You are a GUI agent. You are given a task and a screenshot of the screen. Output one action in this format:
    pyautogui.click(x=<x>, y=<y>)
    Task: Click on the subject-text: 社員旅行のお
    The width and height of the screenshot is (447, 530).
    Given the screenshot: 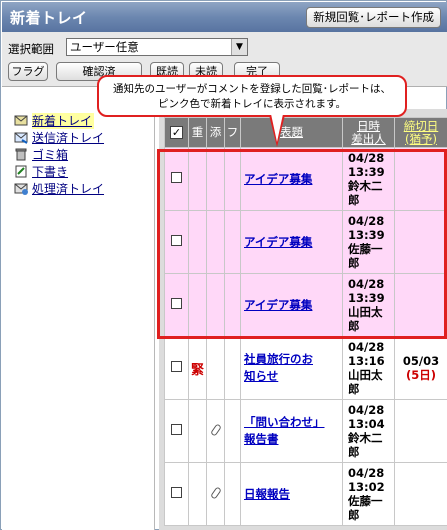 What is the action you would take?
    pyautogui.click(x=278, y=359)
    